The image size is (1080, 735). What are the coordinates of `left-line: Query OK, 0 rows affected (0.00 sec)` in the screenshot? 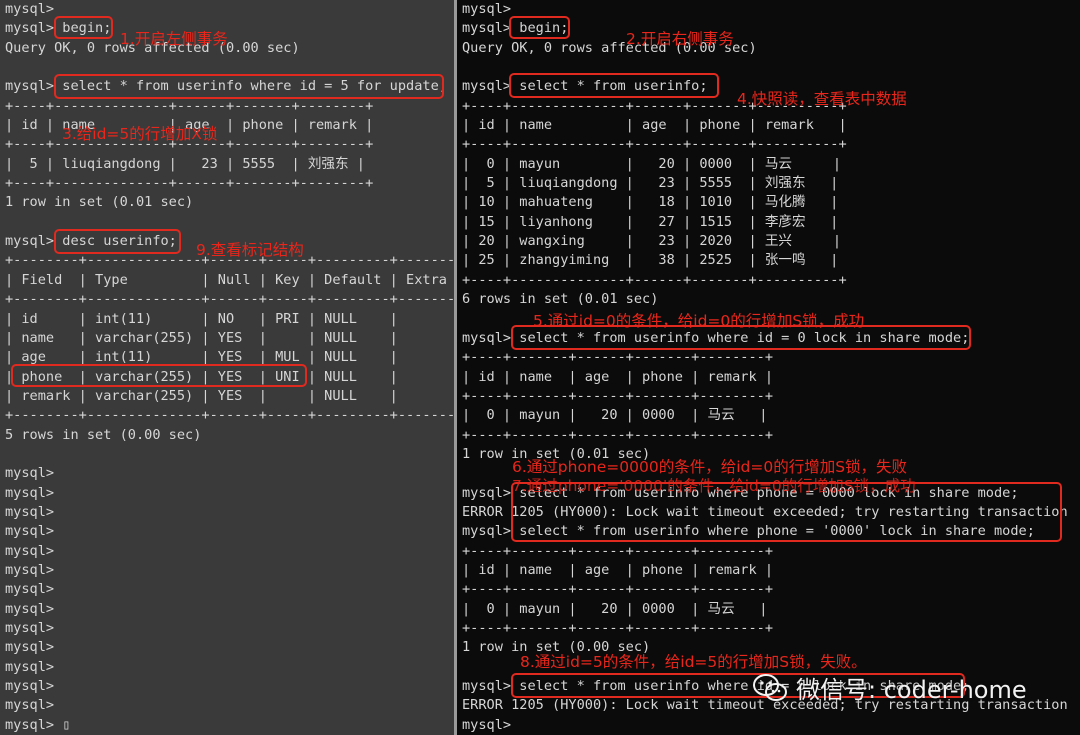 It's located at (152, 47).